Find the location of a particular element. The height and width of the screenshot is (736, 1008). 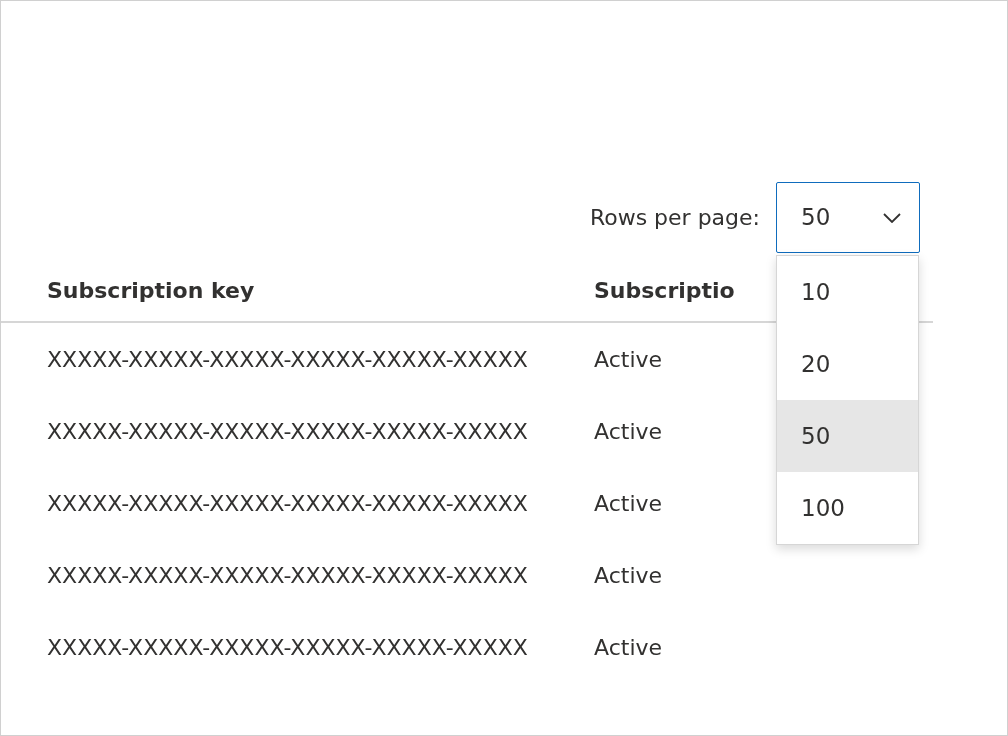

rows-per-page-select: 50 is located at coordinates (848, 217).